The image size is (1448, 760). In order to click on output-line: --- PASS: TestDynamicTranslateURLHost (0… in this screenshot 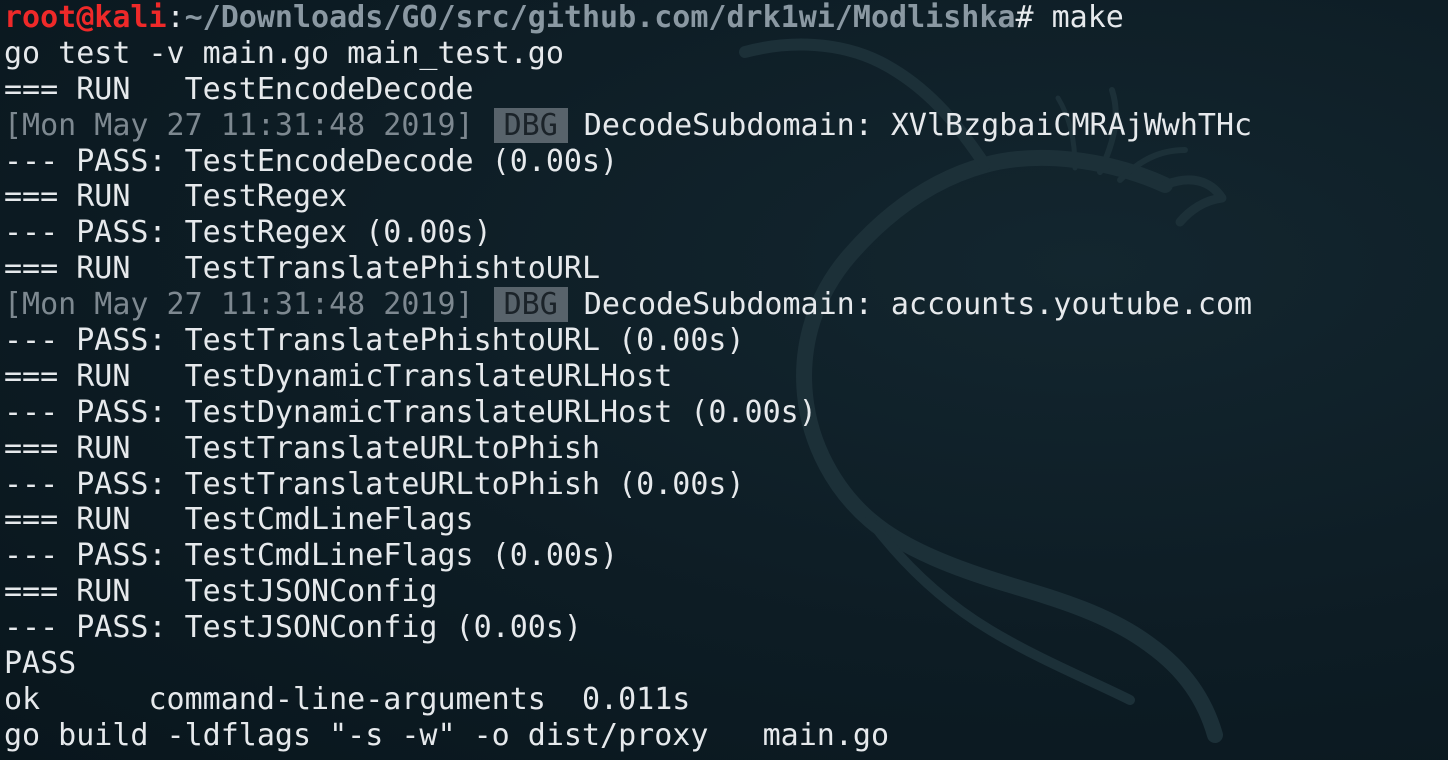, I will do `click(410, 412)`.